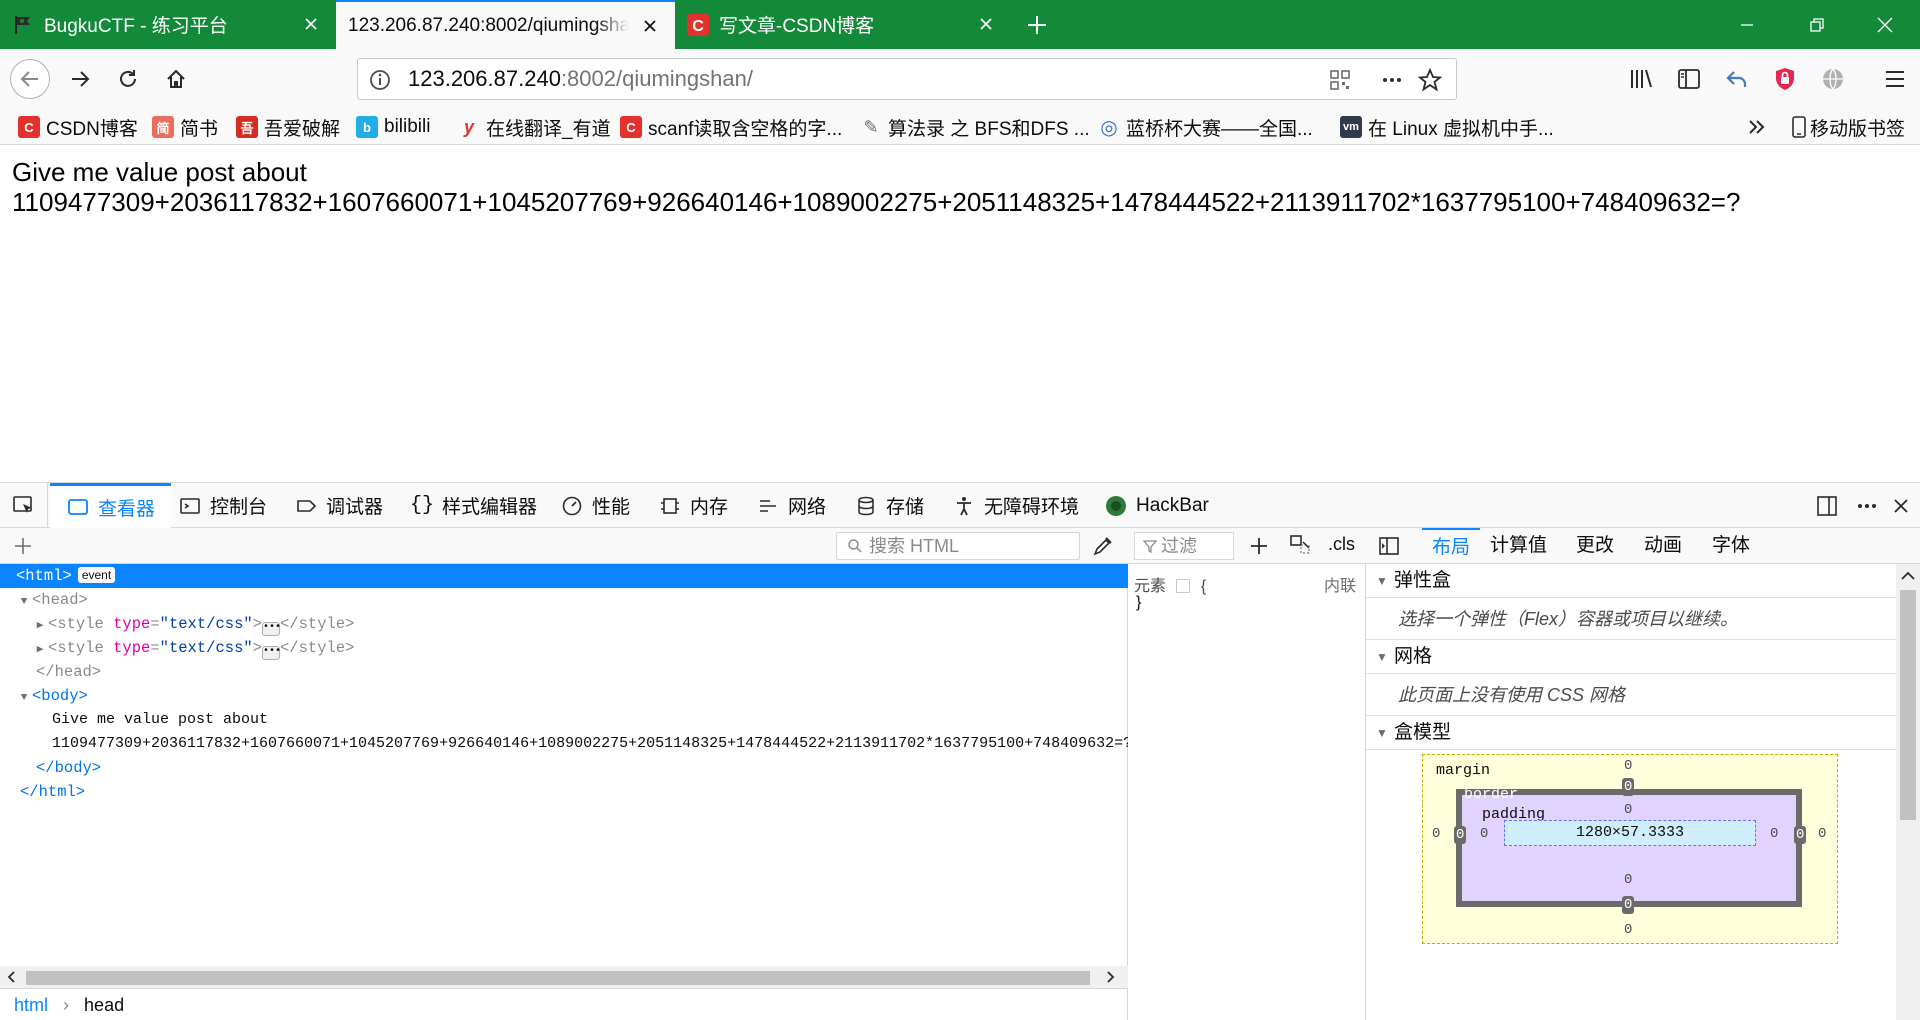 Image resolution: width=1920 pixels, height=1020 pixels. What do you see at coordinates (580, 79) in the screenshot?
I see `url-text: 123.206.87.240:8002/qiumingshan/` at bounding box center [580, 79].